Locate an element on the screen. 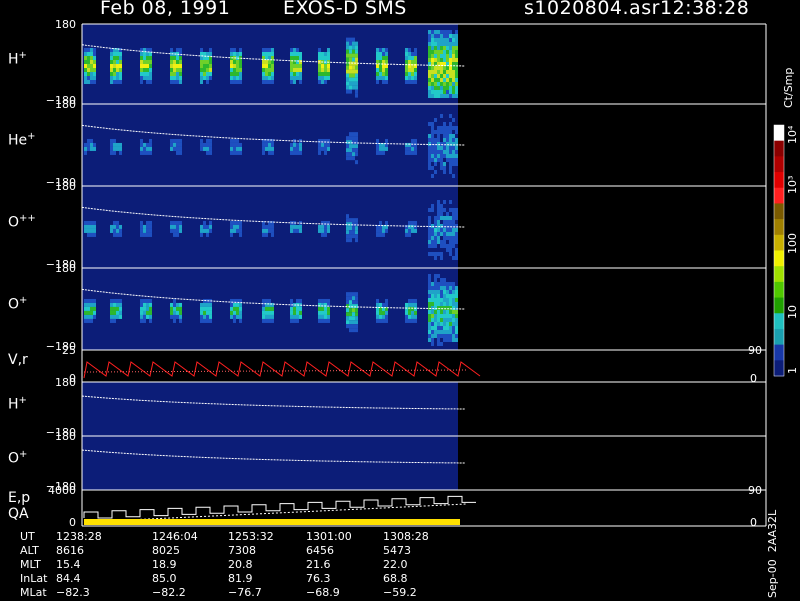 Image resolution: width=800 pixels, height=601 pixels. panel-label-3: O+ is located at coordinates (18, 304).